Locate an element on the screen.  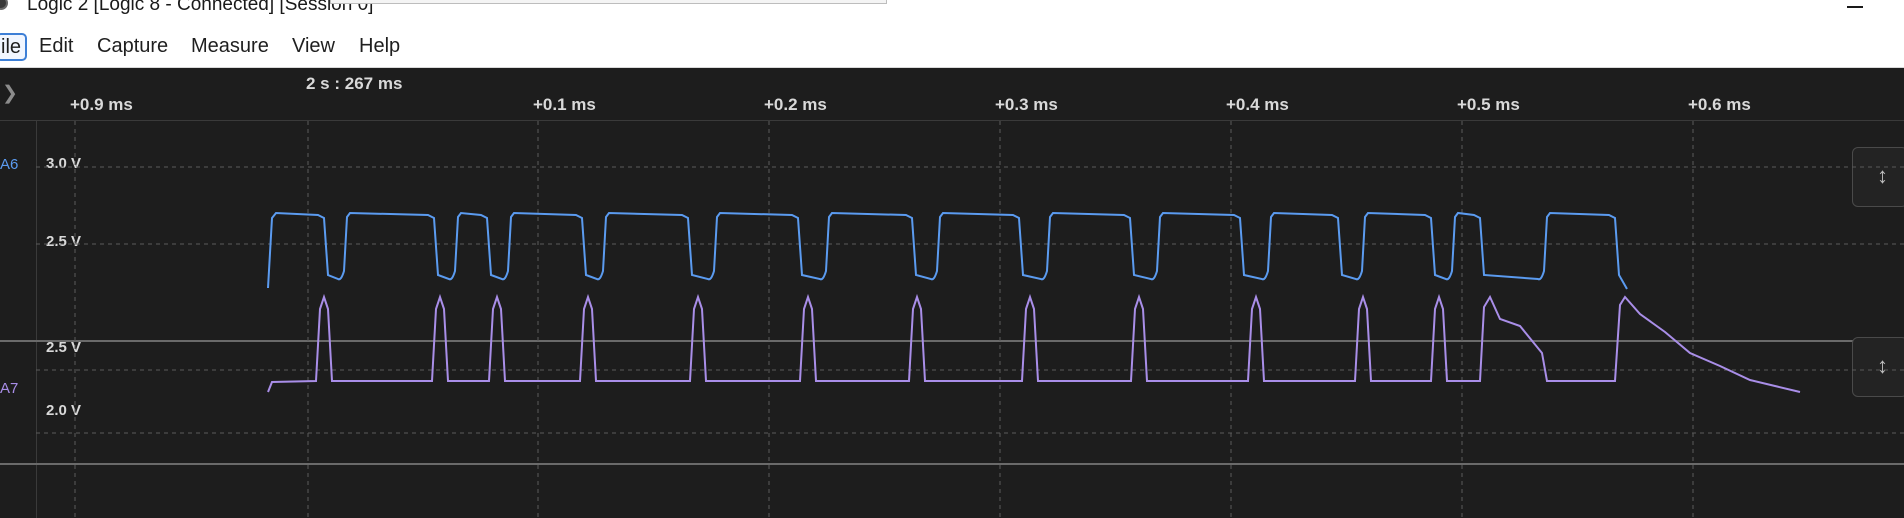
menu-help: Help is located at coordinates (379, 46).